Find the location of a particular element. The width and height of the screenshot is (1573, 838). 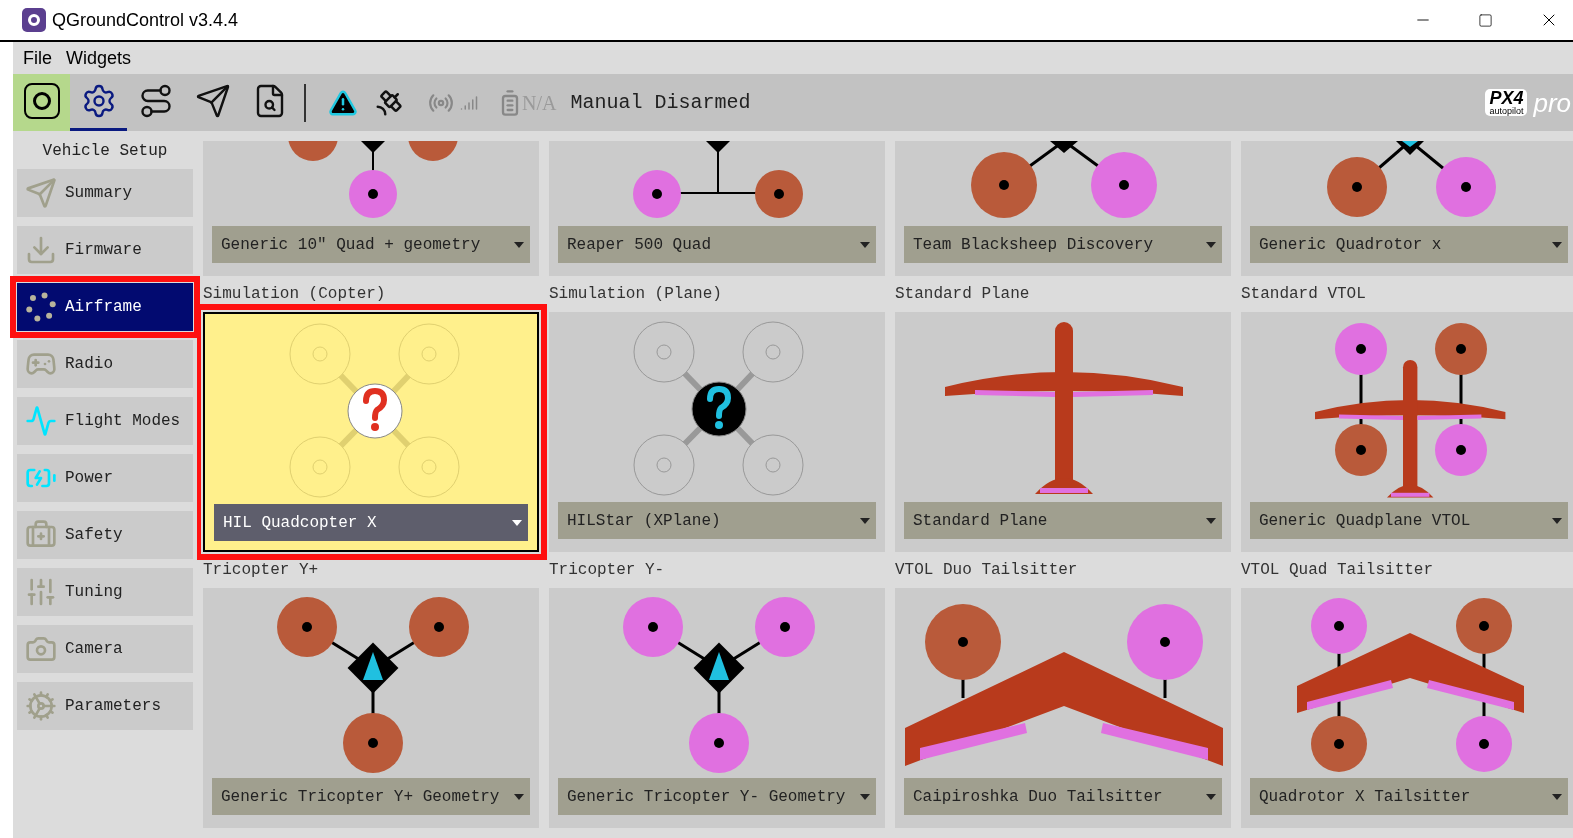

airframe-card: Quadrotor X Tailsitter is located at coordinates (1407, 708).